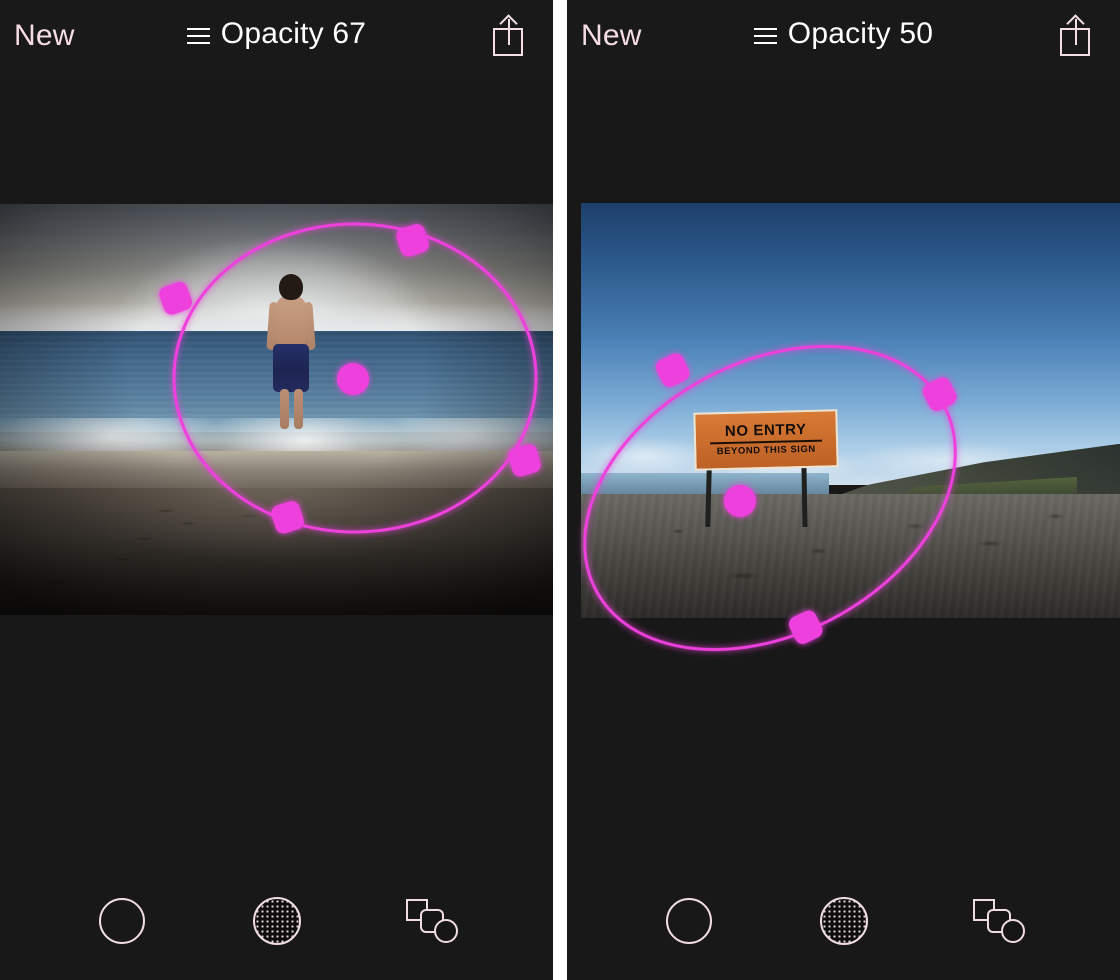  Describe the element at coordinates (298, 408) in the screenshot. I see `boy-leg-right` at that location.